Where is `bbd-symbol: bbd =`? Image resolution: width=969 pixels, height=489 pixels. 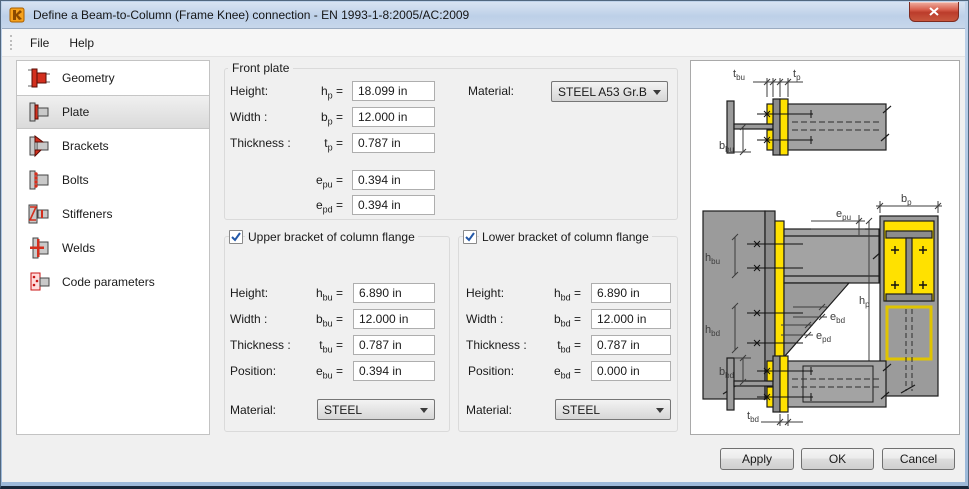 bbd-symbol: bbd = is located at coordinates (567, 320).